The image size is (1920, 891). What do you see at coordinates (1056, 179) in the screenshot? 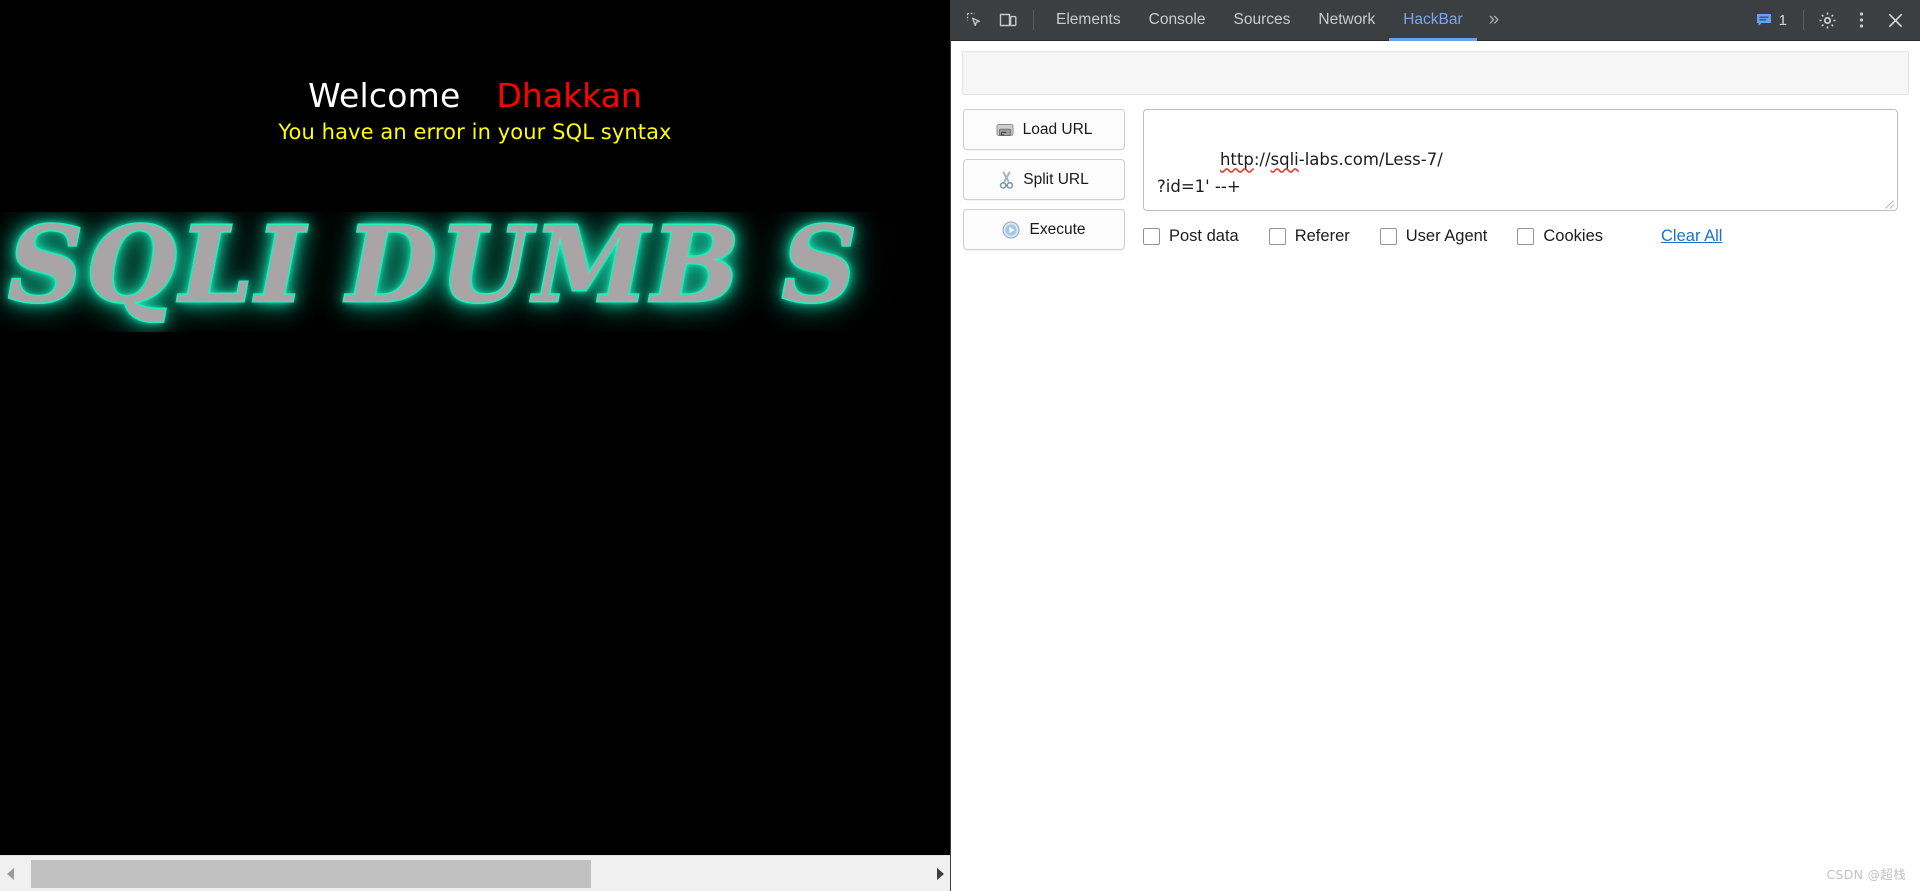
I see `split-url-label: Split URL` at bounding box center [1056, 179].